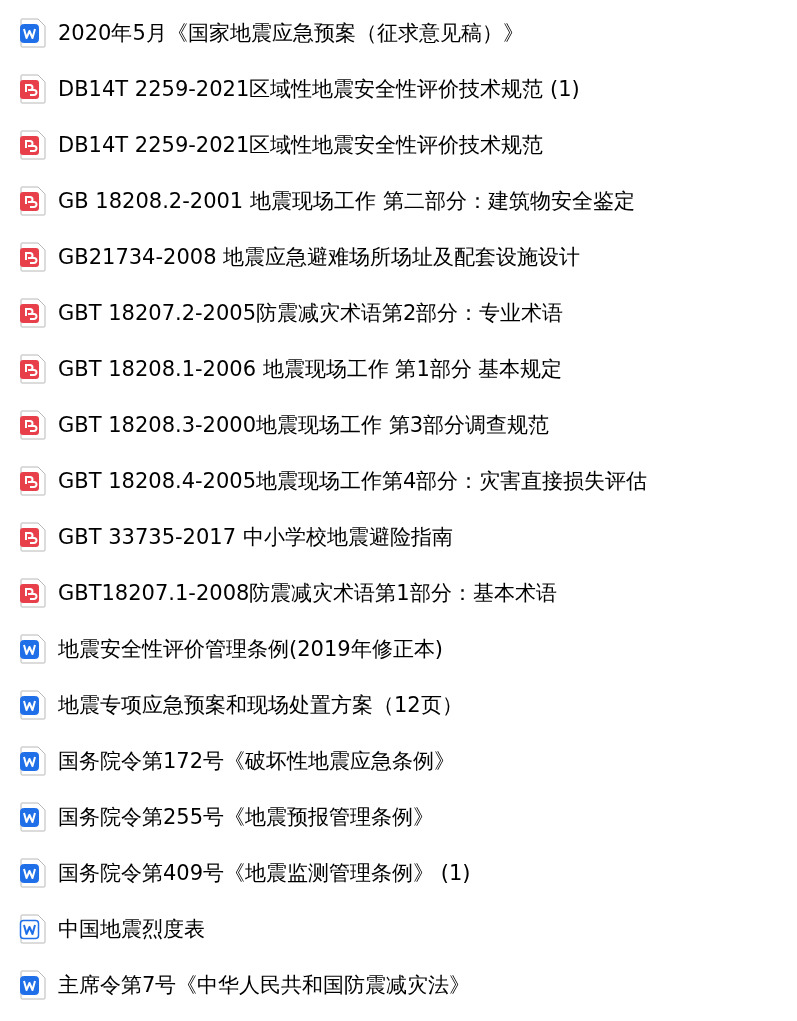  What do you see at coordinates (319, 257) in the screenshot?
I see `file-name: GB21734-2008 地震应急避难场所场址及配套设施设计` at bounding box center [319, 257].